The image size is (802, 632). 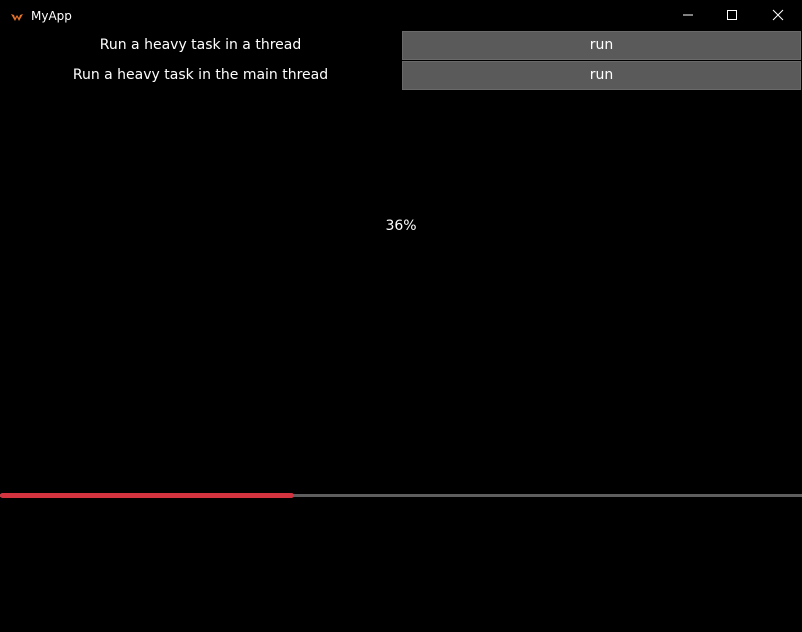 I want to click on close-icon, so click(x=778, y=15).